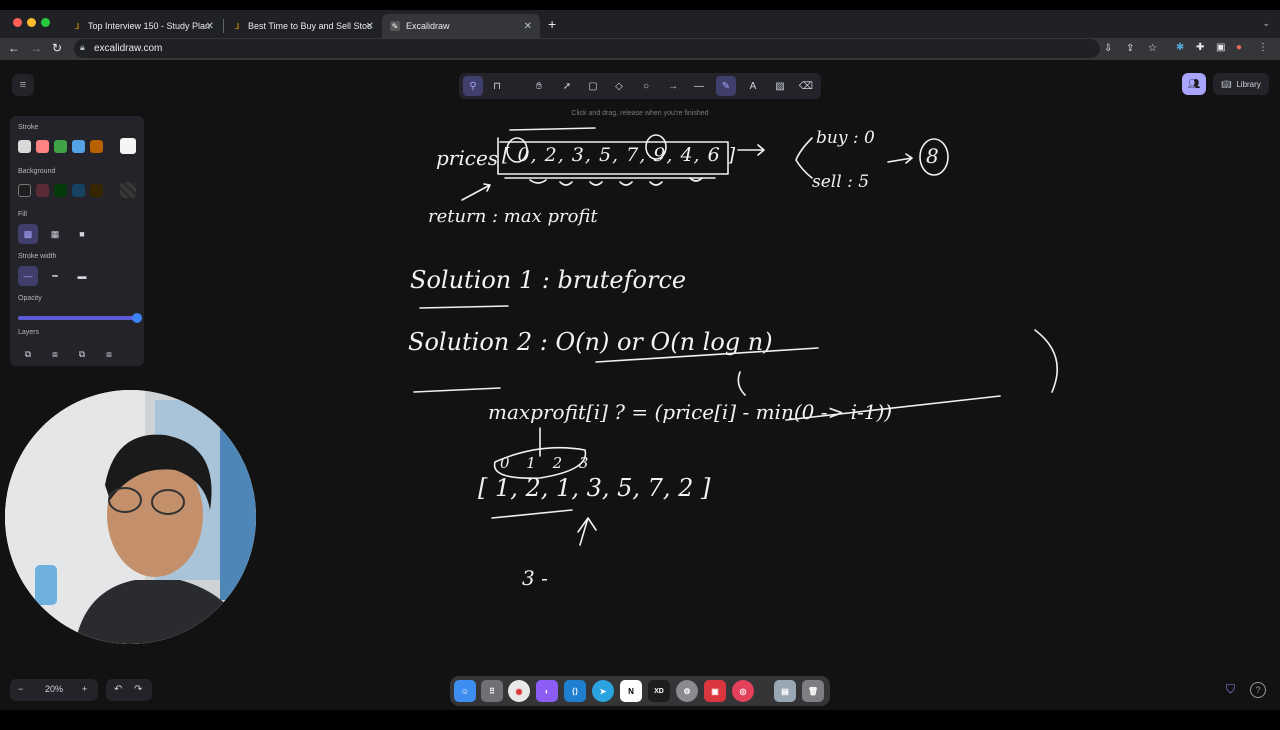 Image resolution: width=1280 pixels, height=730 pixels. What do you see at coordinates (687, 691) in the screenshot?
I see `settings-icon: ⚙` at bounding box center [687, 691].